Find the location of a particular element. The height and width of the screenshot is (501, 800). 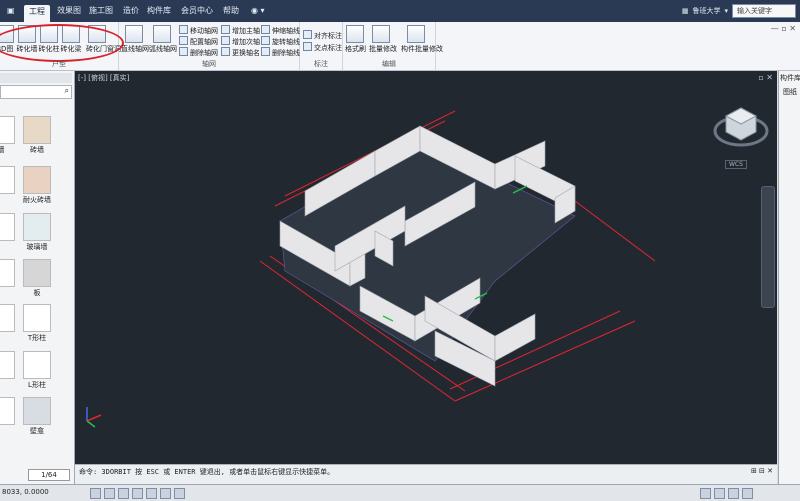

intersection-dimension-button: 交点标注 is located at coordinates (322, 47).